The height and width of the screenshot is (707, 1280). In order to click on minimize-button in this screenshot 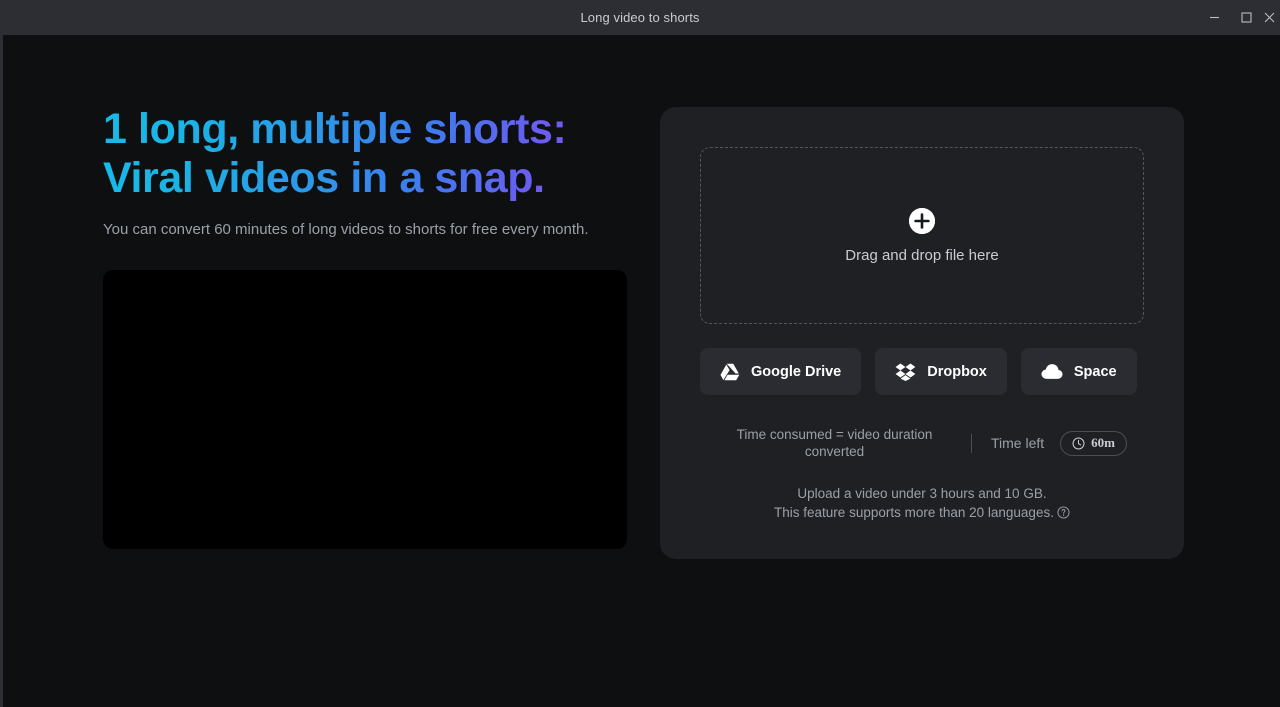, I will do `click(1214, 17)`.